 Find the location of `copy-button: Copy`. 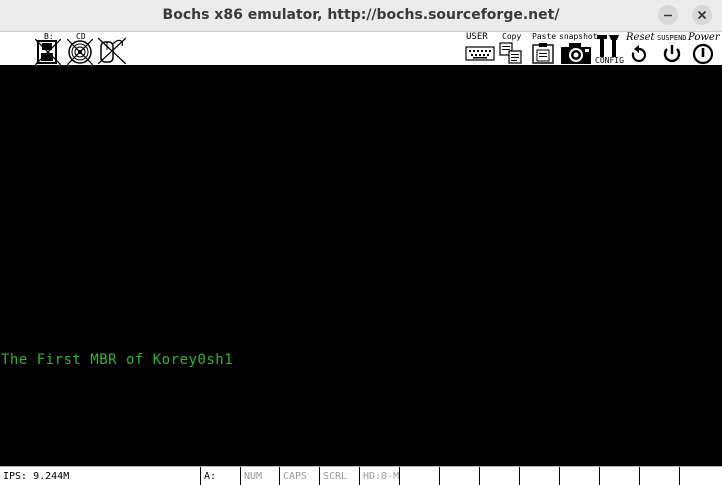

copy-button: Copy is located at coordinates (511, 48).